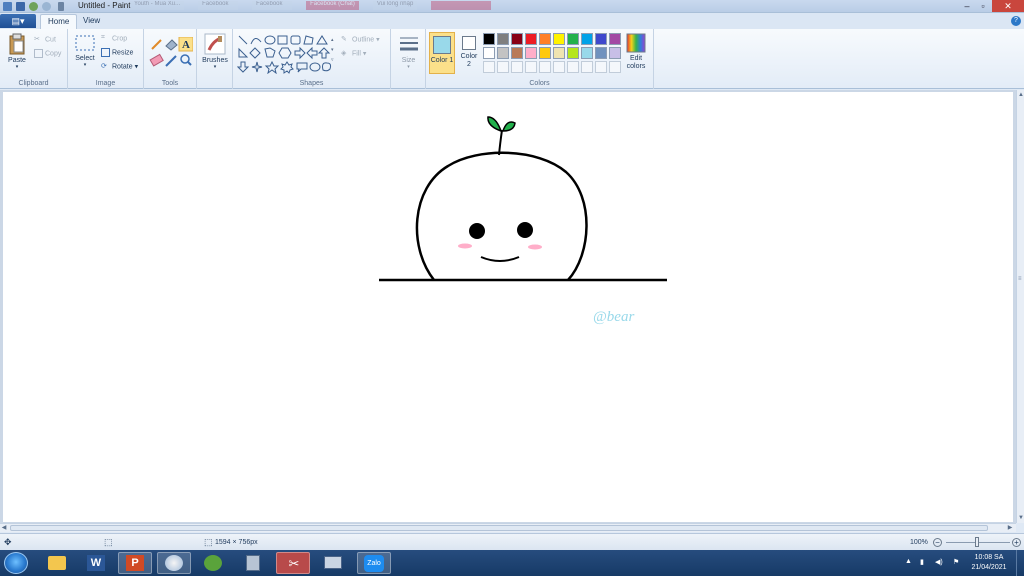 The image size is (1024, 576). I want to click on down-arrow-shape-icon, so click(243, 67).